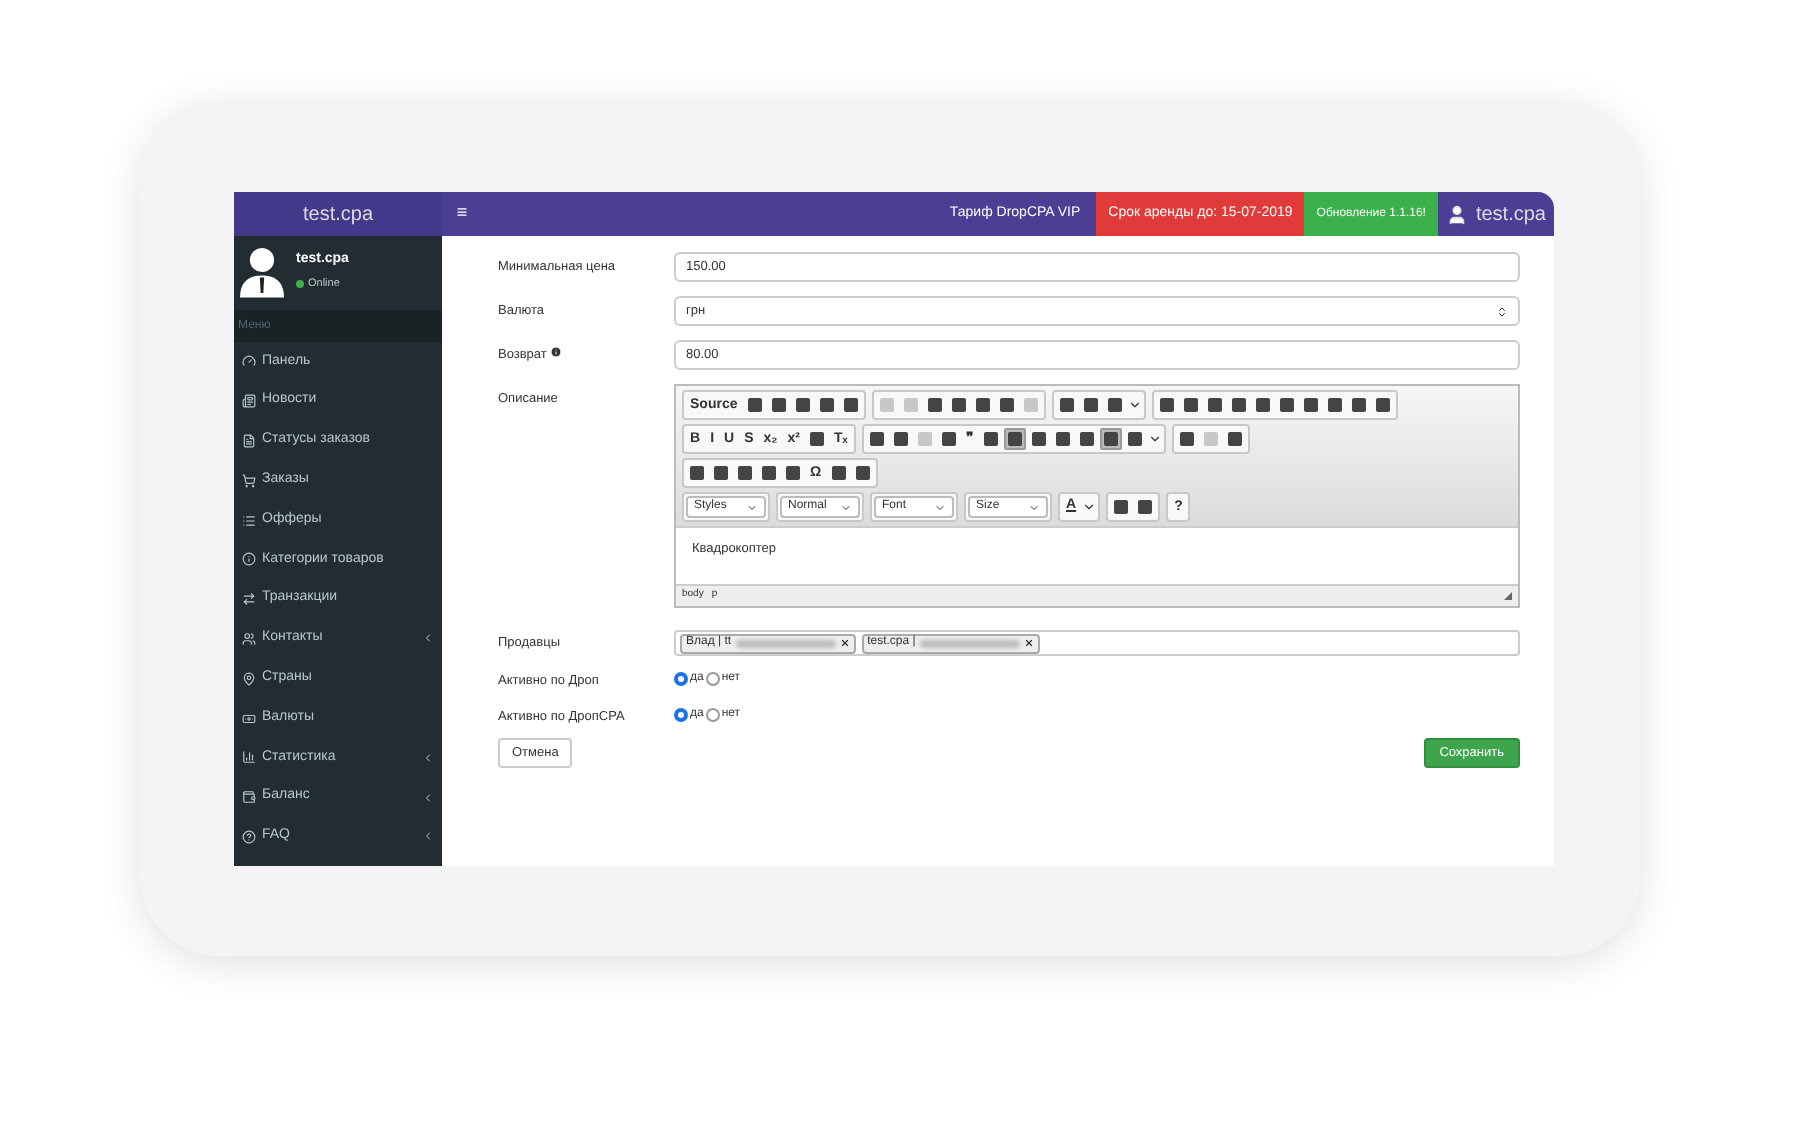 Image resolution: width=1800 pixels, height=1130 pixels. Describe the element at coordinates (249, 480) in the screenshot. I see `cart-icon` at that location.